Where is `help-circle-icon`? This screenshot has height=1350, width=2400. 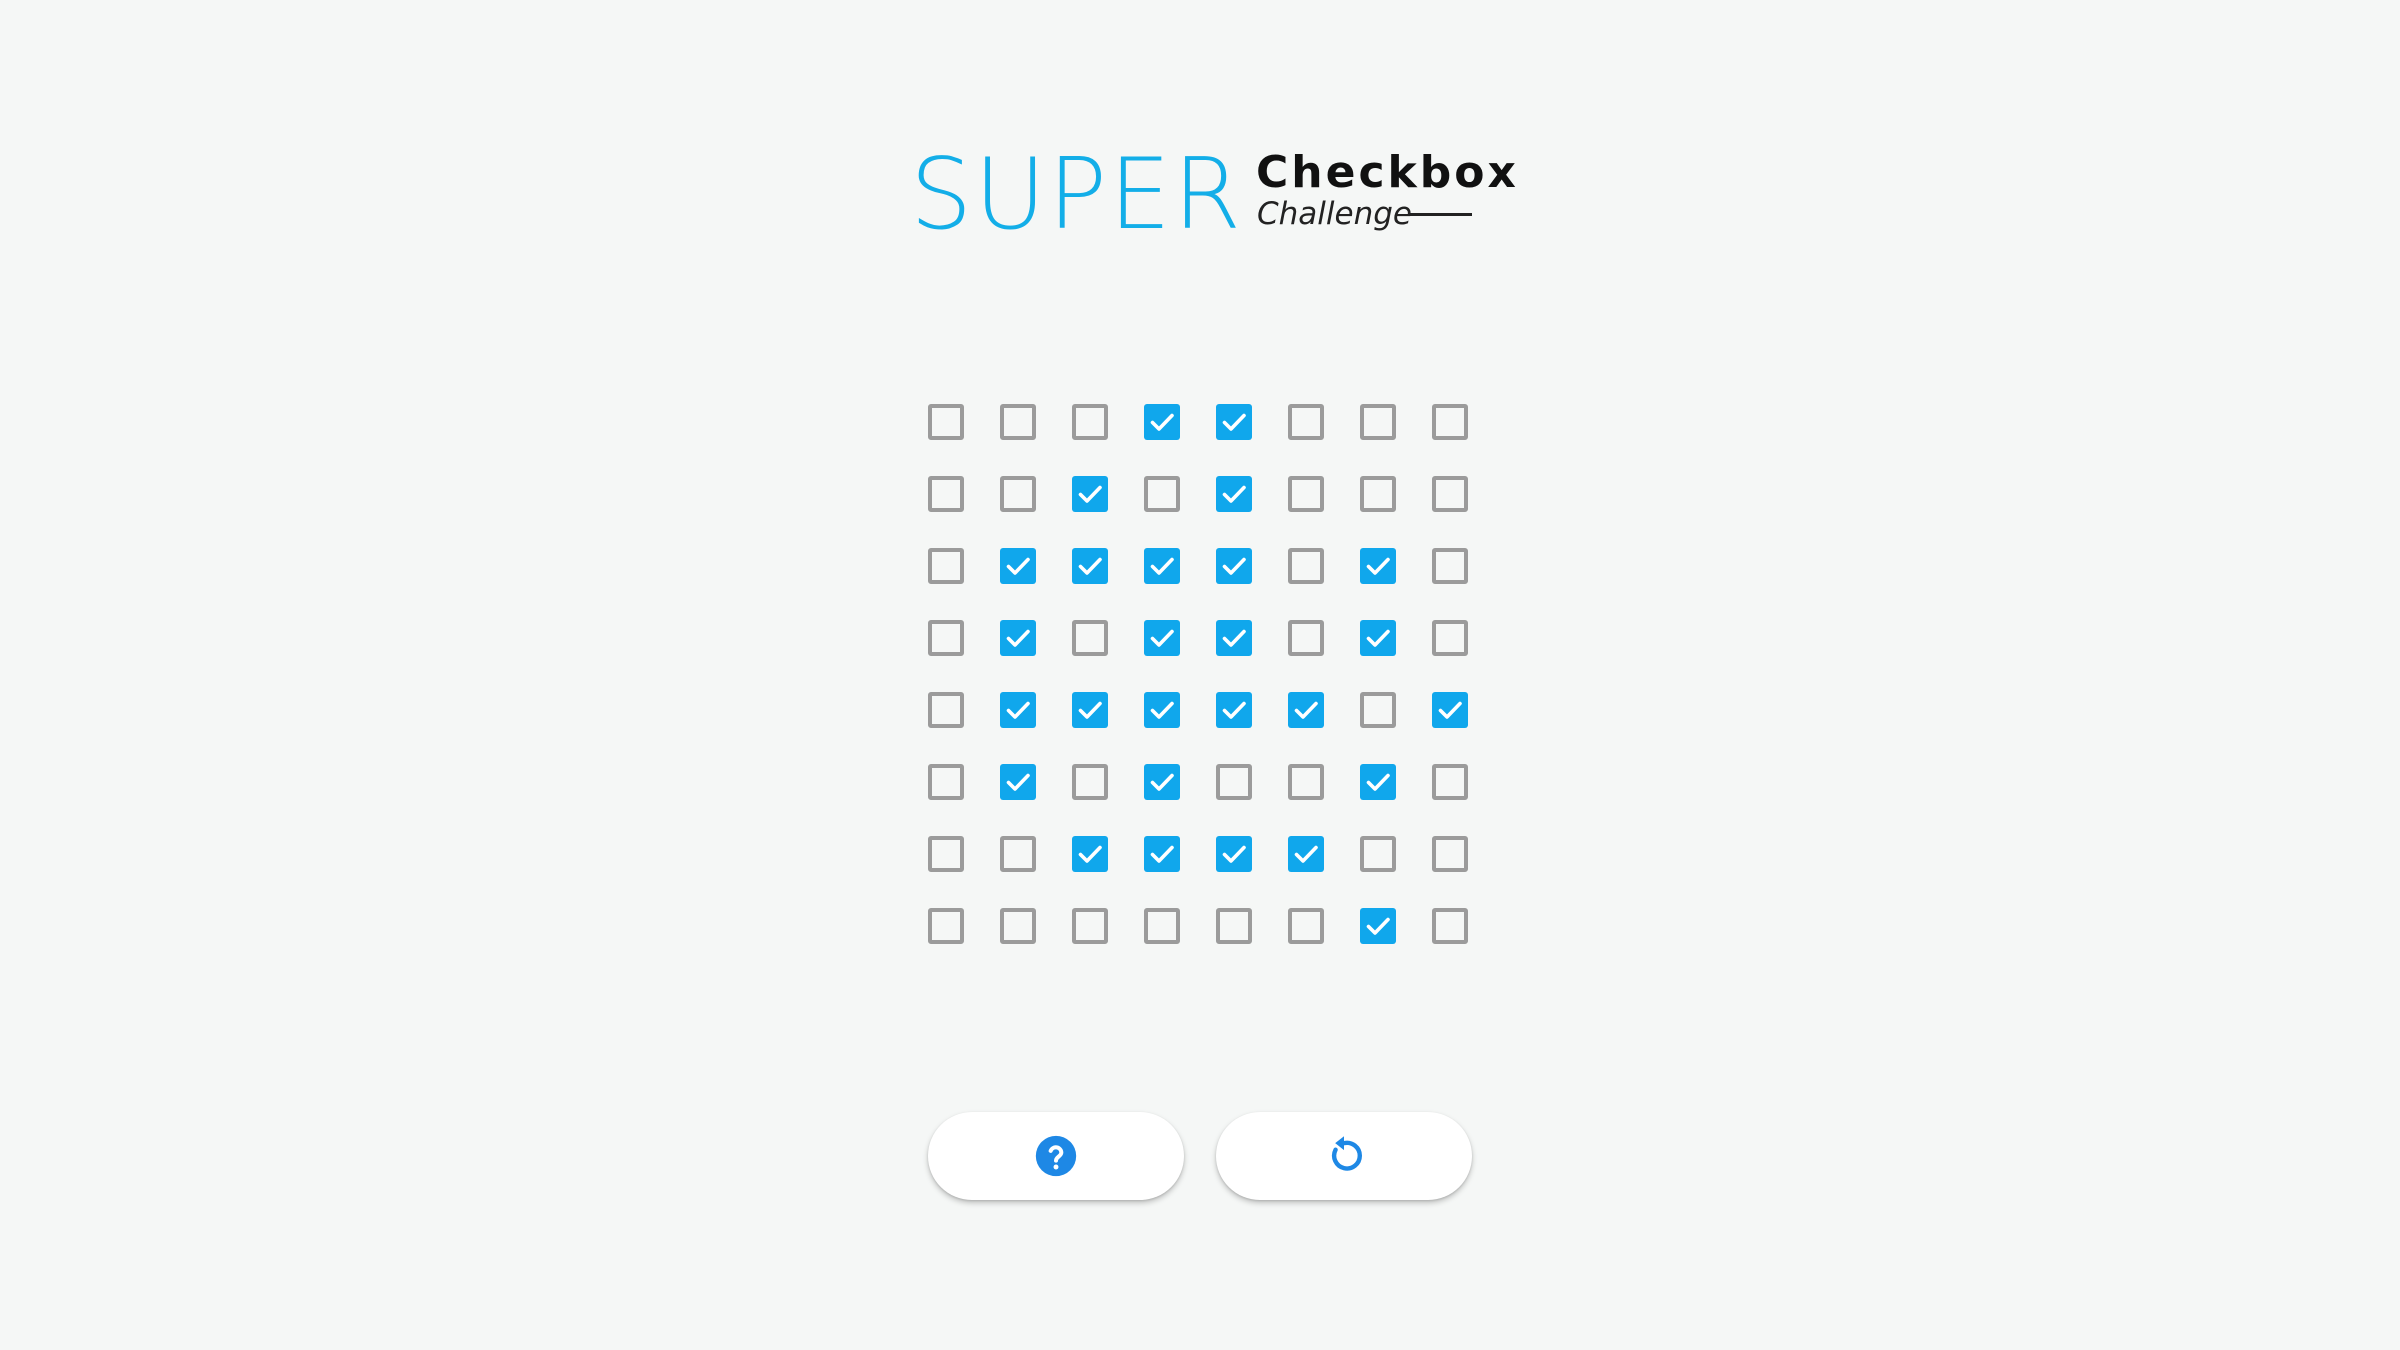 help-circle-icon is located at coordinates (1056, 1156).